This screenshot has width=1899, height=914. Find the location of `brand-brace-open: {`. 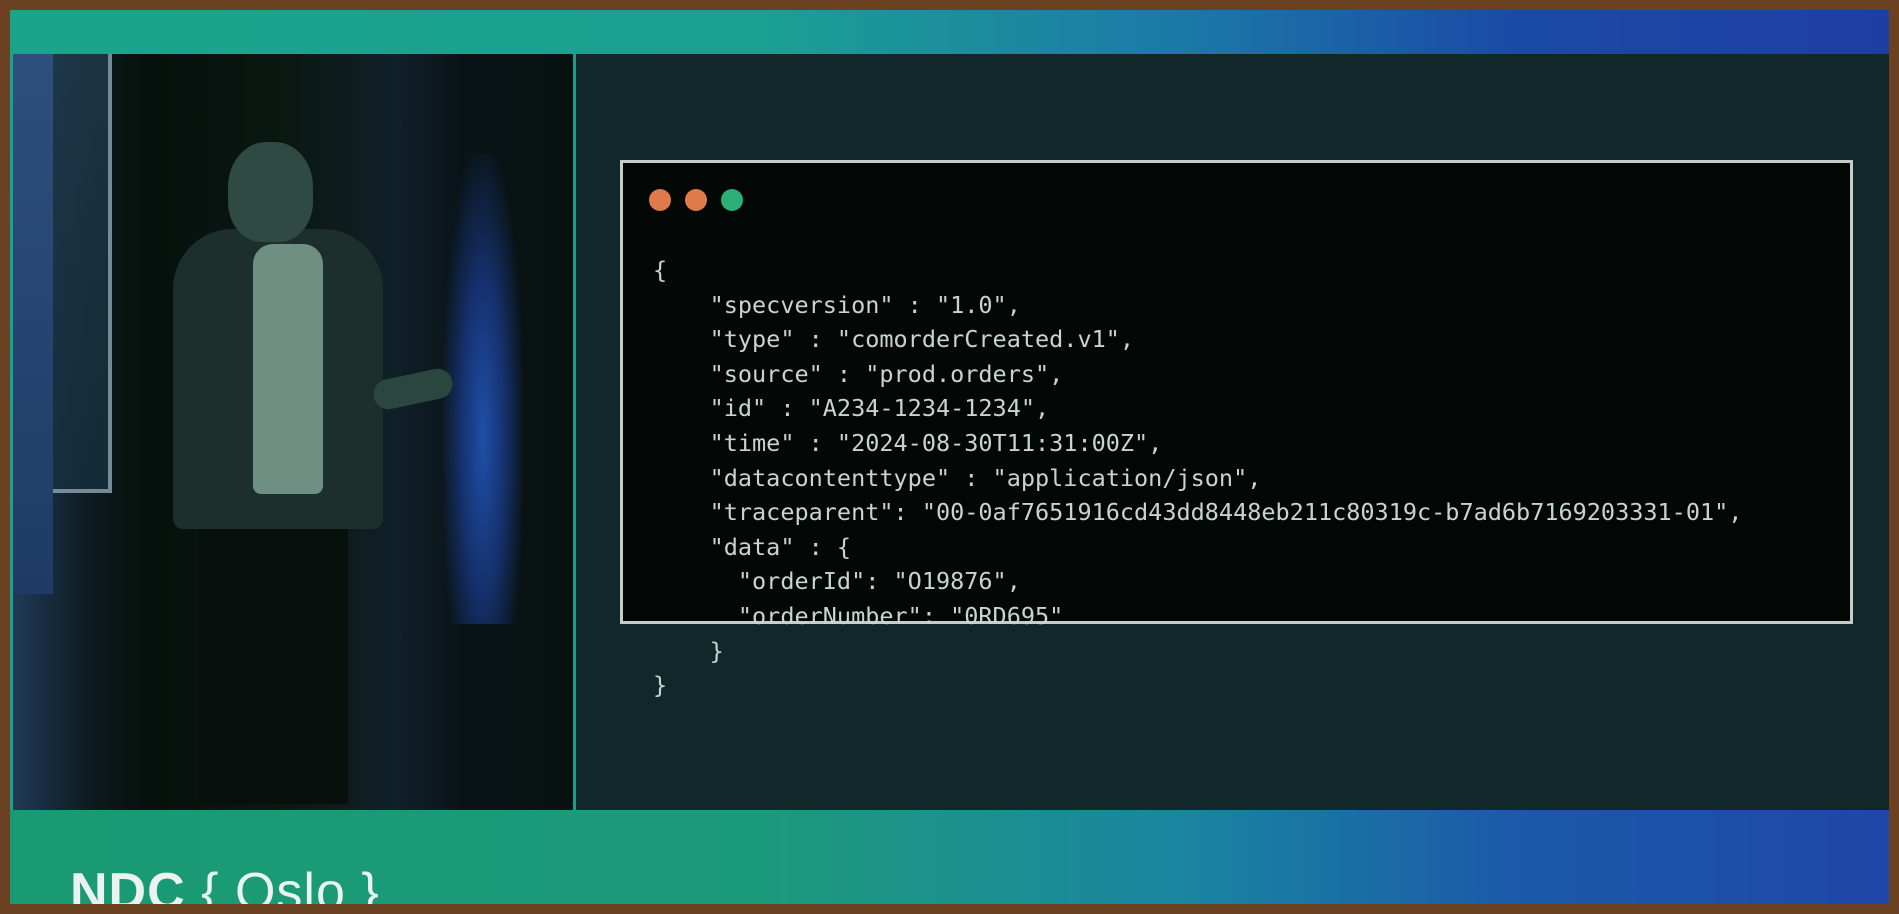

brand-brace-open: { is located at coordinates (218, 883).